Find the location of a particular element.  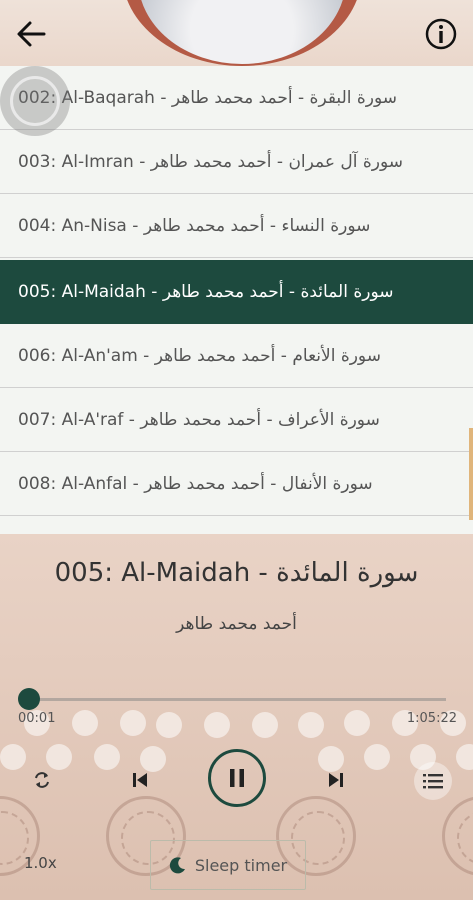

skip-previous-icon is located at coordinates (140, 780).